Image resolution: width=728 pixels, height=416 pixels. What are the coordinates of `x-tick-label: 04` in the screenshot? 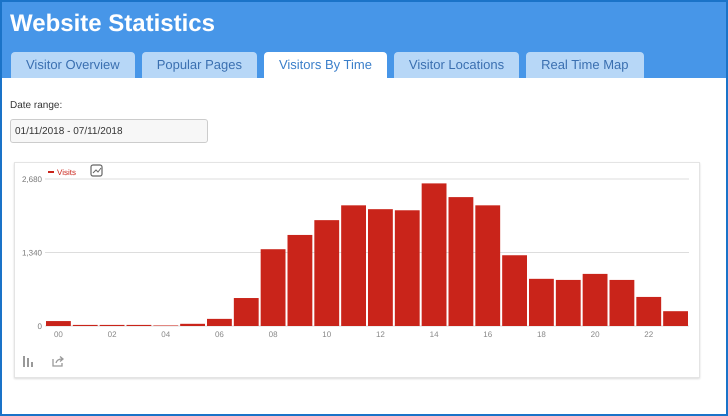 It's located at (165, 334).